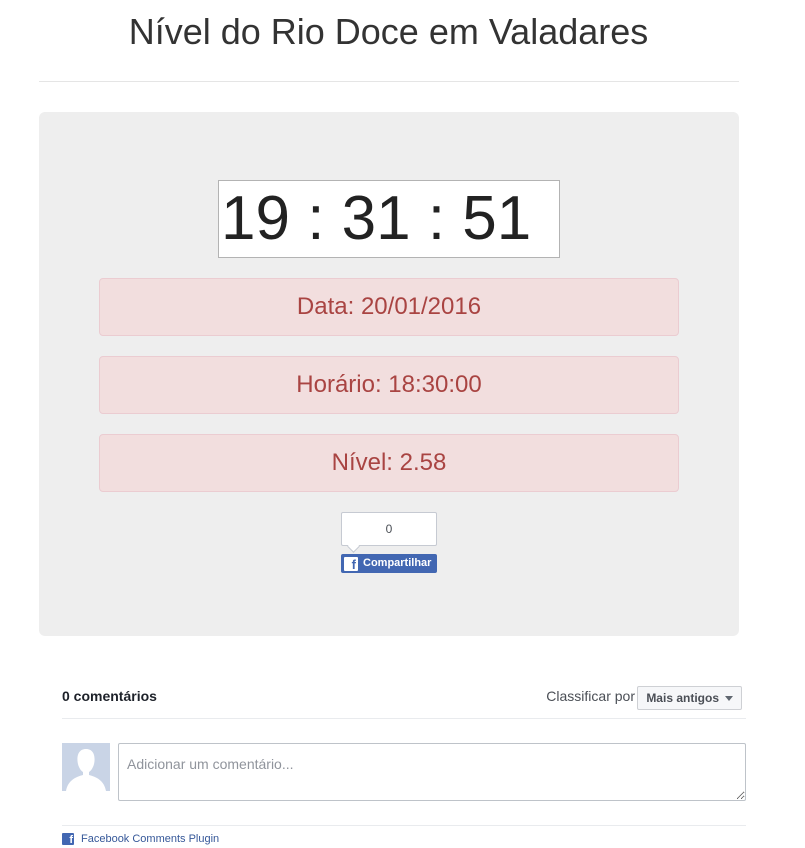 Image resolution: width=805 pixels, height=848 pixels. Describe the element at coordinates (150, 839) in the screenshot. I see `plugin-link-label: Facebook Comments Plugin` at that location.